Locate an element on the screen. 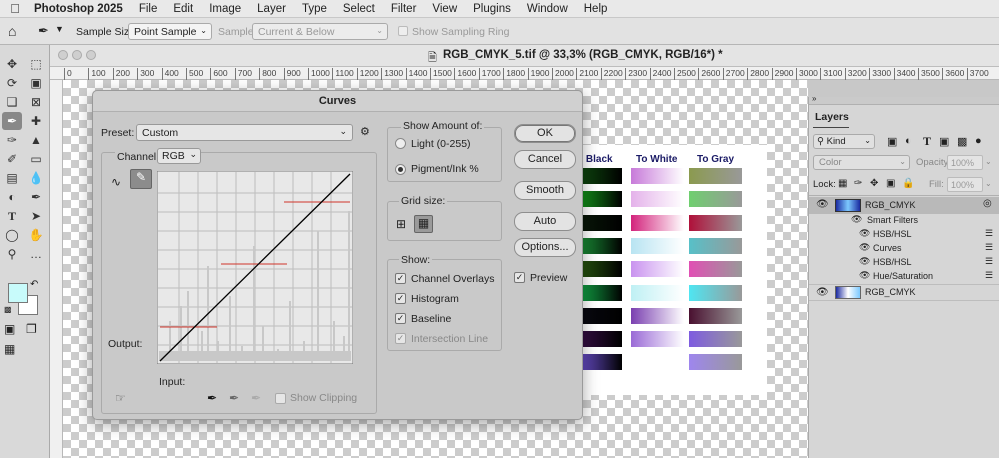 The image size is (999, 458). histogram-checkbox: ✓ is located at coordinates (400, 298).